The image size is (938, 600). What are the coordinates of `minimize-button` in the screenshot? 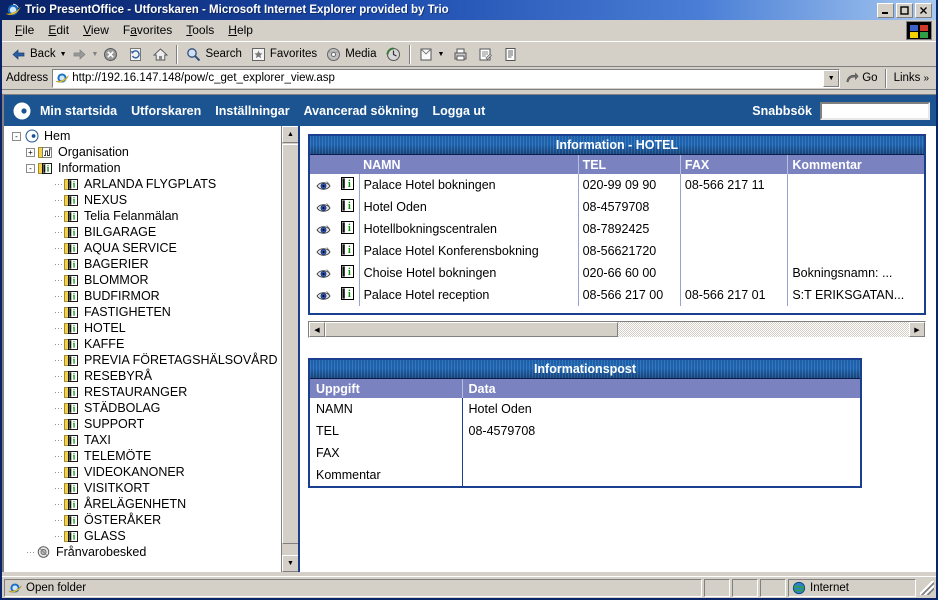 It's located at (885, 10).